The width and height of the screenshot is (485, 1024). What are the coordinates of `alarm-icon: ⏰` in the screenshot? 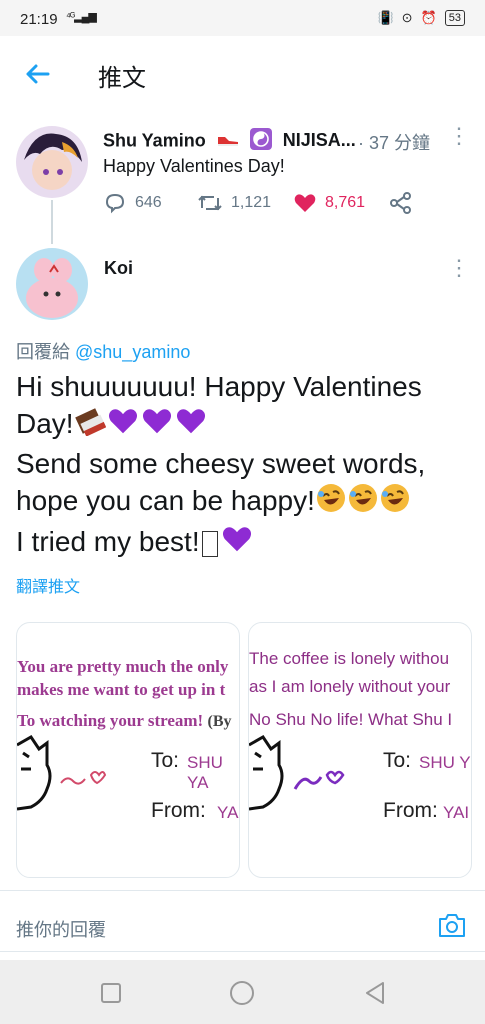 It's located at (428, 17).